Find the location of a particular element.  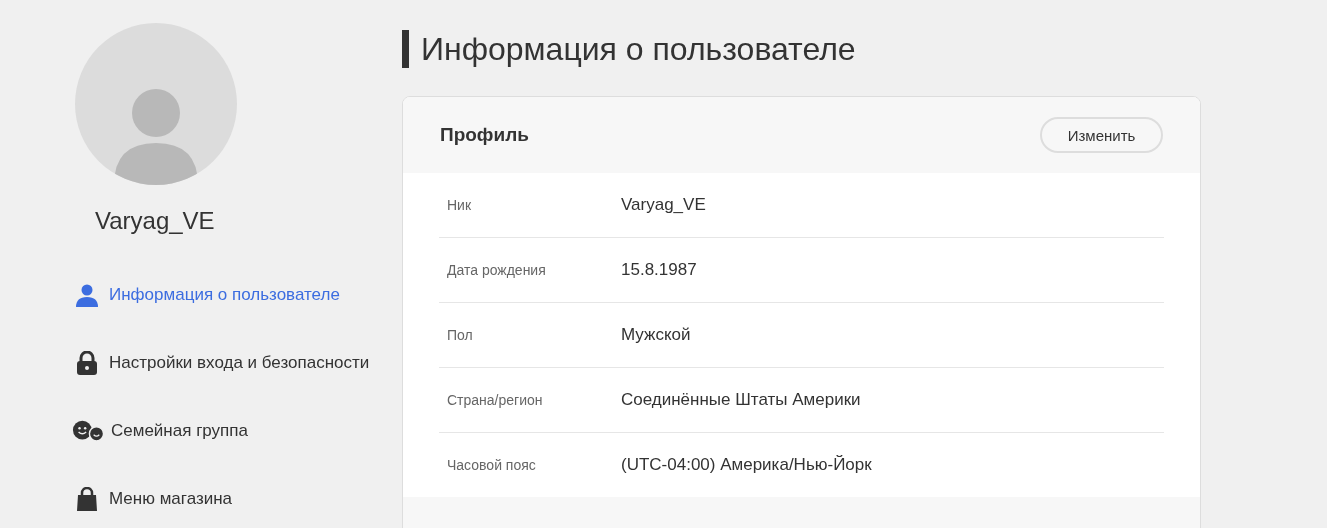

shopping-bag-icon is located at coordinates (87, 499).